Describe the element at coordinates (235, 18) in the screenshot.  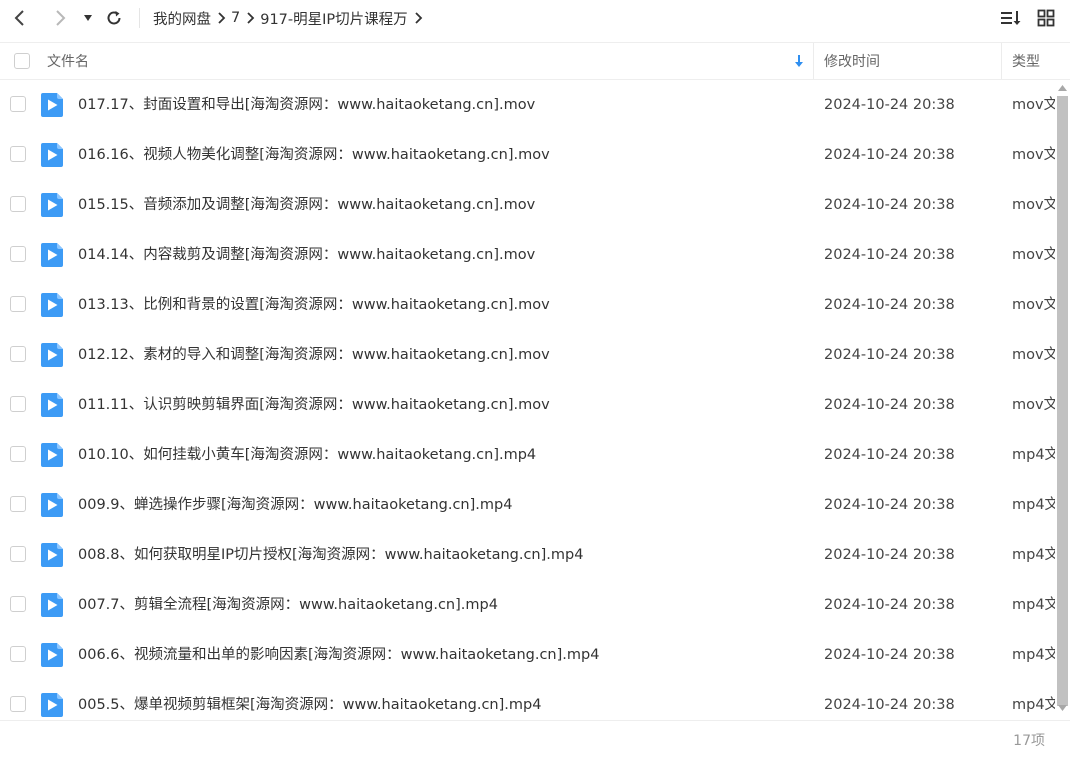
I see `breadcrumb-item-folder-7: 7` at that location.